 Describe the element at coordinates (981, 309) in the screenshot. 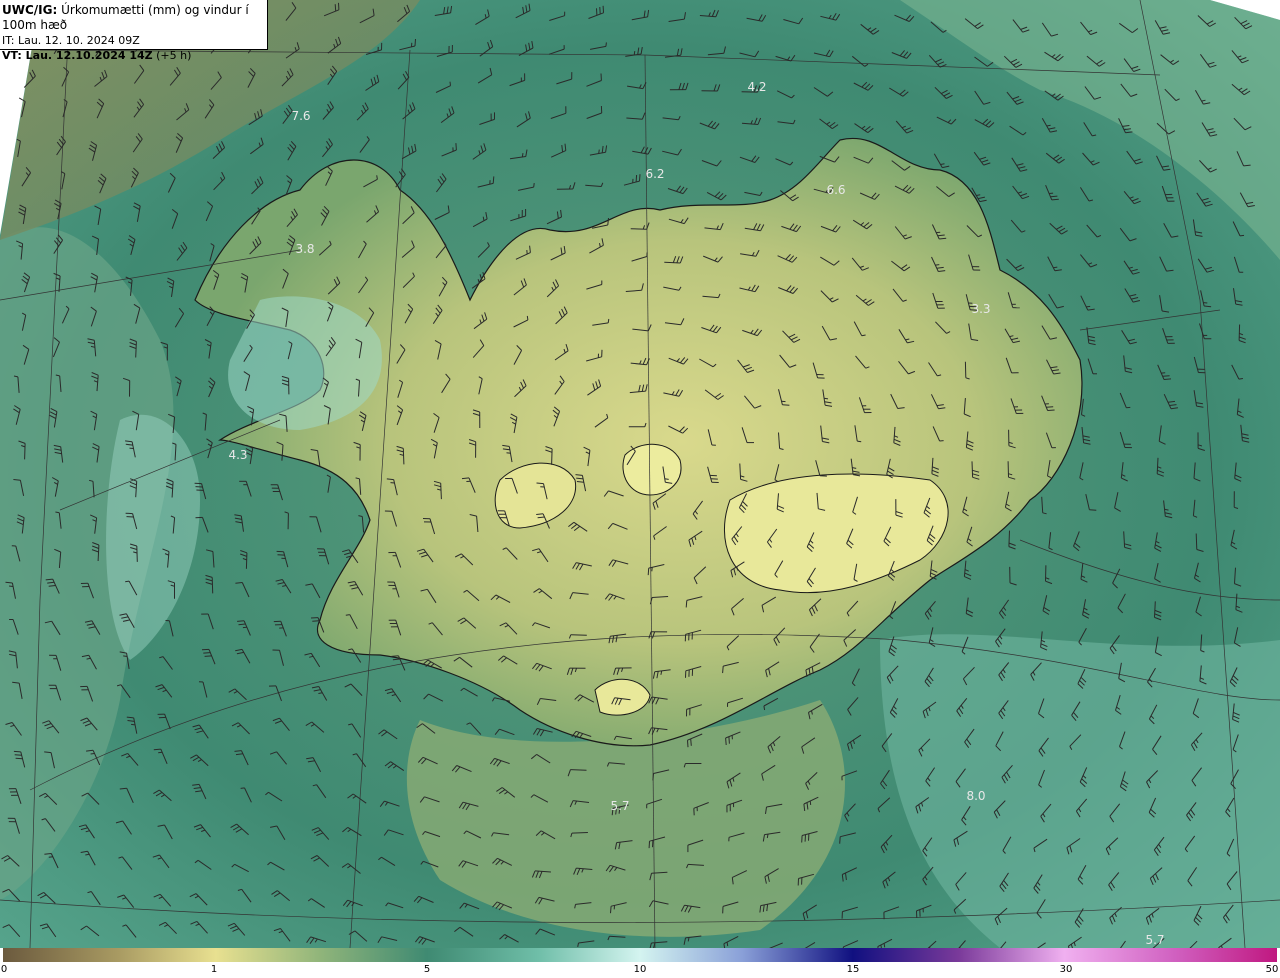

I see `value-label: 3.3` at that location.